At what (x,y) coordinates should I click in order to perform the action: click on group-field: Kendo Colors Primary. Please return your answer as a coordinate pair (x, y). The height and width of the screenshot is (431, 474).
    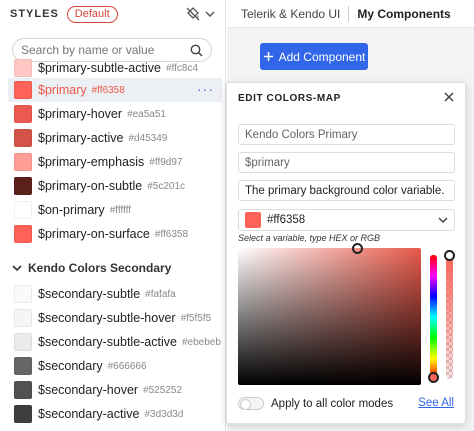
    Looking at the image, I should click on (346, 134).